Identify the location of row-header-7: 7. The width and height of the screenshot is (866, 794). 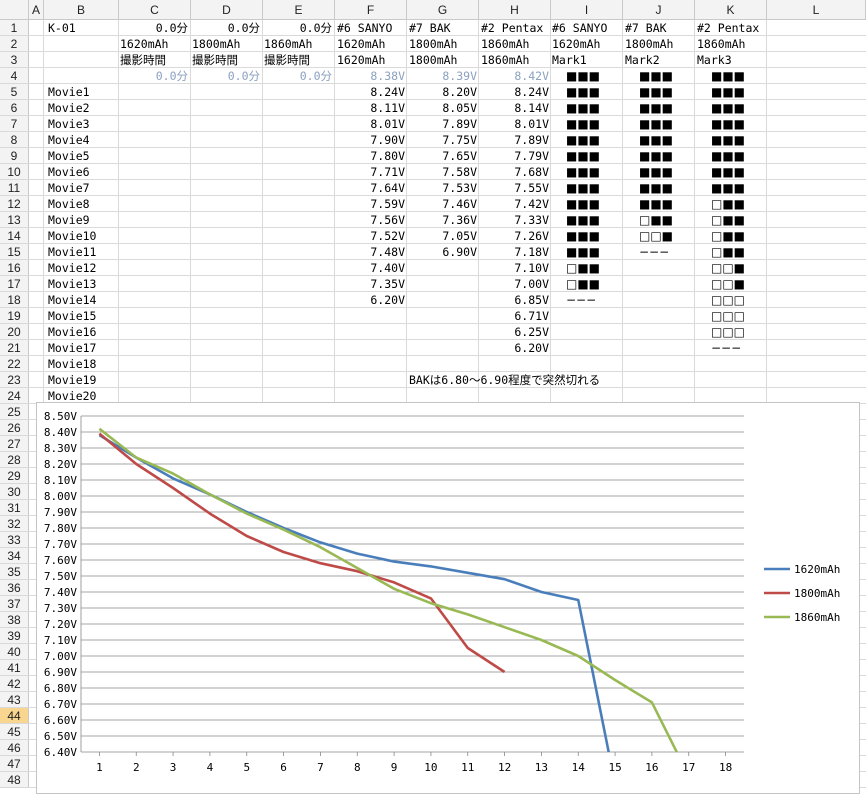
(14, 124).